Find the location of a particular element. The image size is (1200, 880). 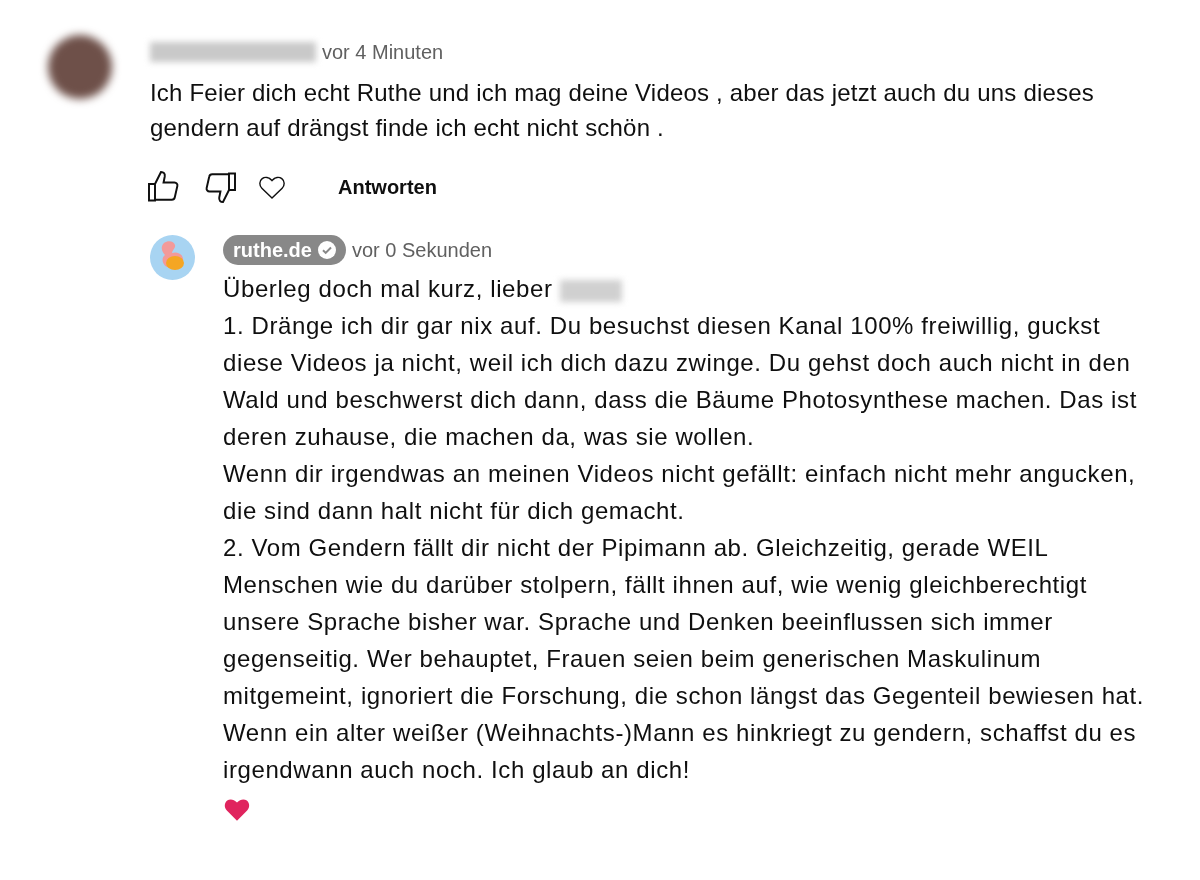

reply-button: Antworten is located at coordinates (387, 187).